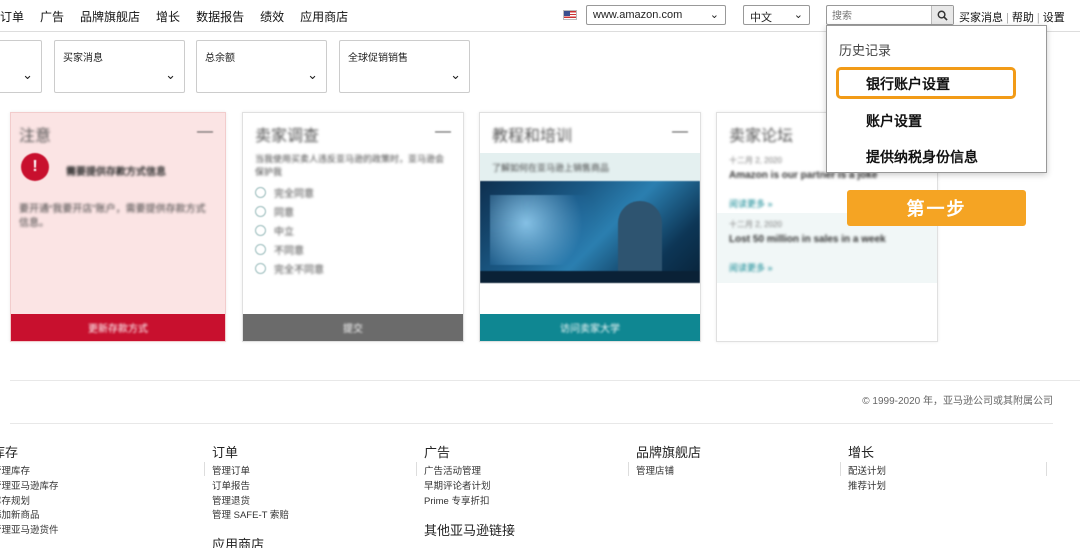  What do you see at coordinates (545, 380) in the screenshot?
I see `divider` at bounding box center [545, 380].